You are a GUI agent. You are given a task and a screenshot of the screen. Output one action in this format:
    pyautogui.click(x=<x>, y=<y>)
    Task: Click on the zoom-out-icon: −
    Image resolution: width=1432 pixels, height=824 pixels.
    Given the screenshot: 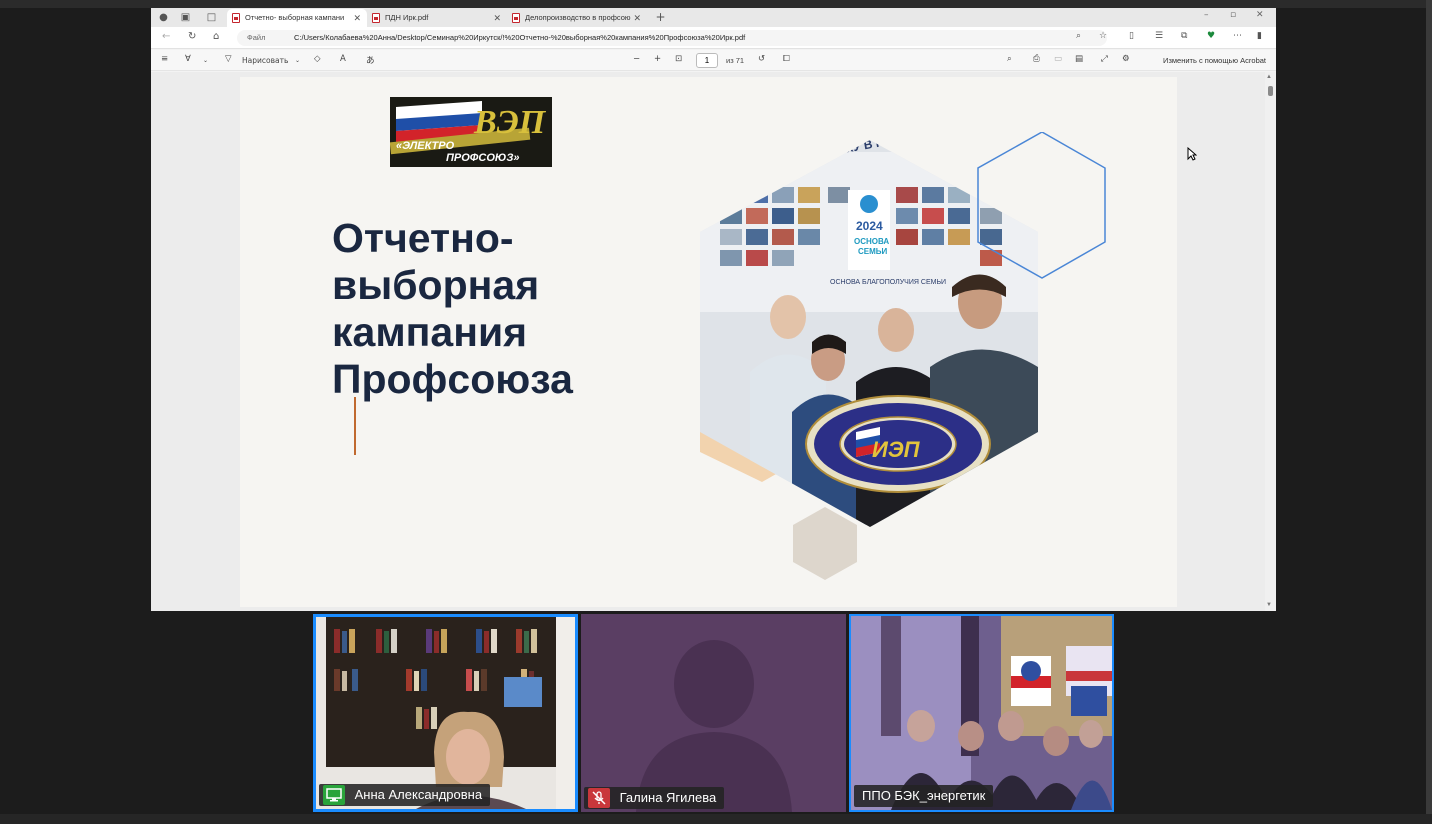 What is the action you would take?
    pyautogui.click(x=636, y=59)
    